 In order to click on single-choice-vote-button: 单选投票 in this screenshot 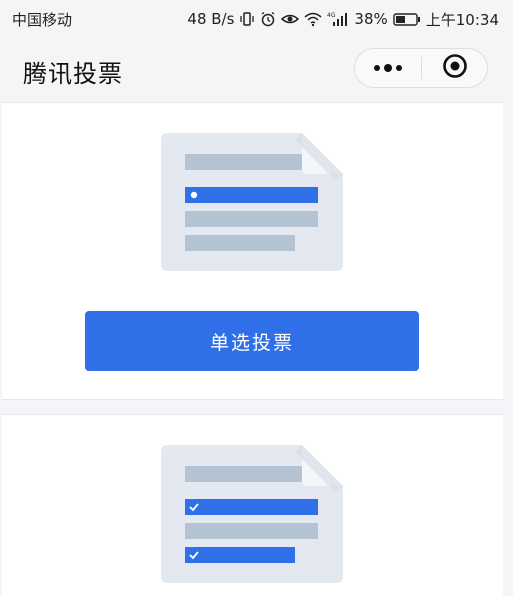, I will do `click(252, 341)`.